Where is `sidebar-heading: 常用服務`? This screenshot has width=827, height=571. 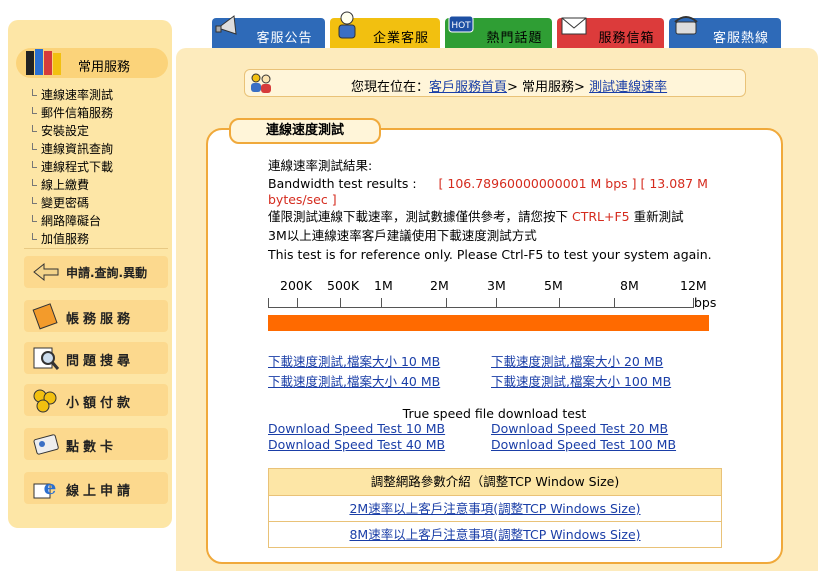 sidebar-heading: 常用服務 is located at coordinates (92, 63).